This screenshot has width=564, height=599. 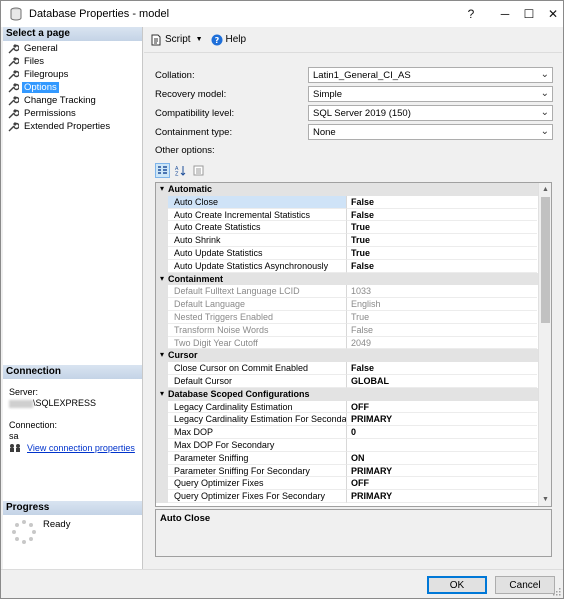 I want to click on view-connection-properties-link: View connection properties, so click(x=81, y=448).